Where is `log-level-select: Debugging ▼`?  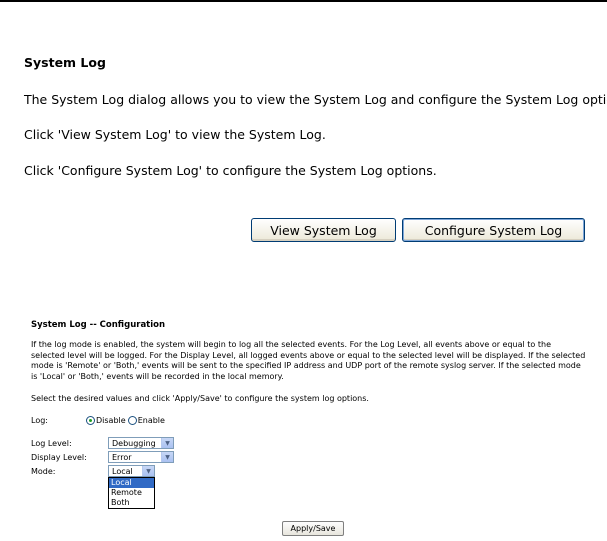 log-level-select: Debugging ▼ is located at coordinates (141, 443).